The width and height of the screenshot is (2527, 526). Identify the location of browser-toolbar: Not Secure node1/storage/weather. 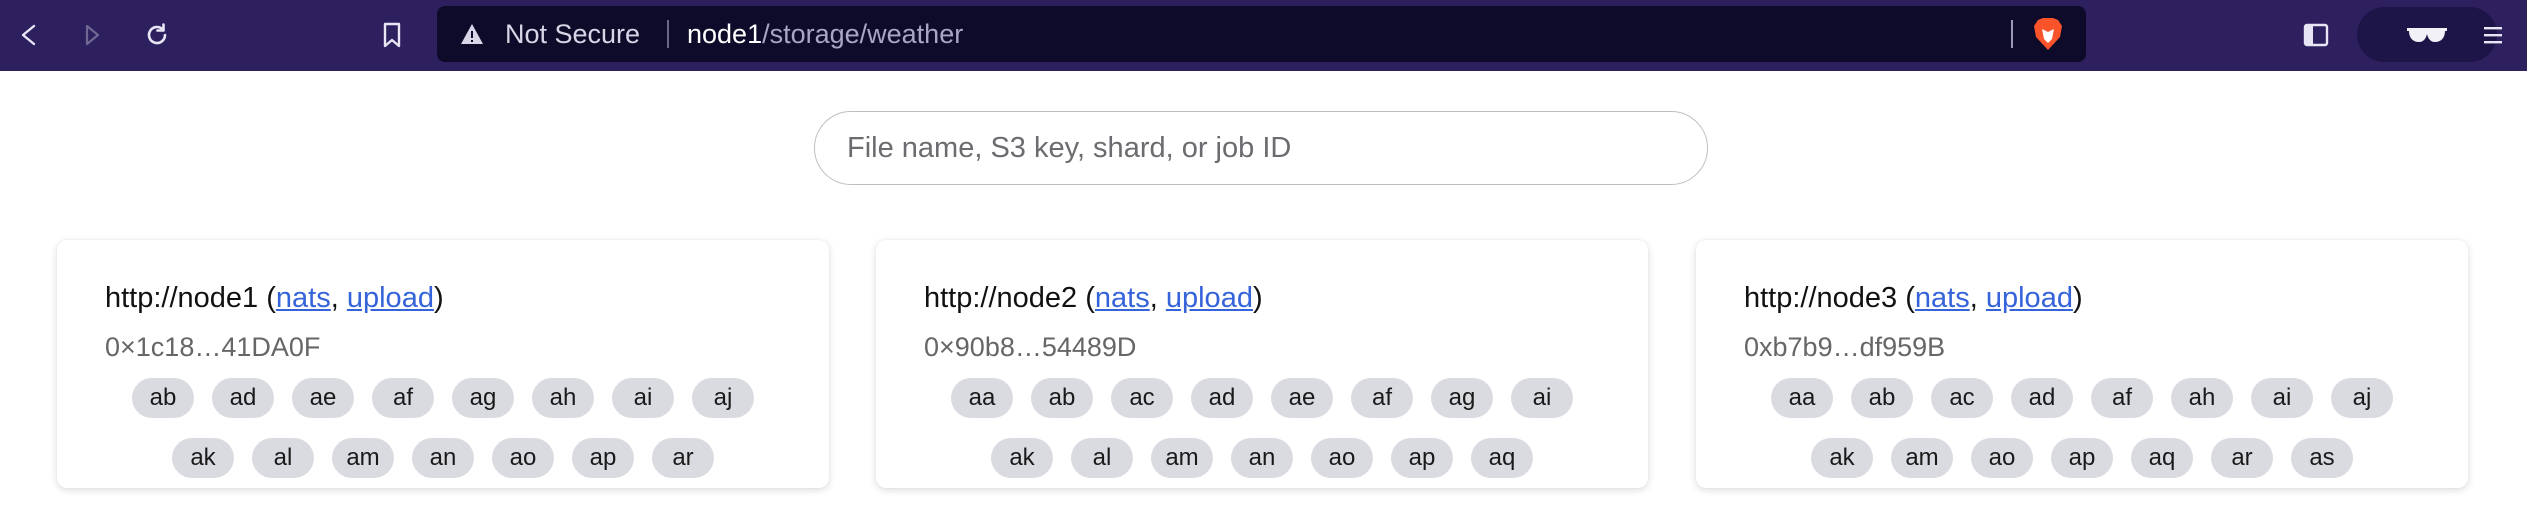
(1263, 35).